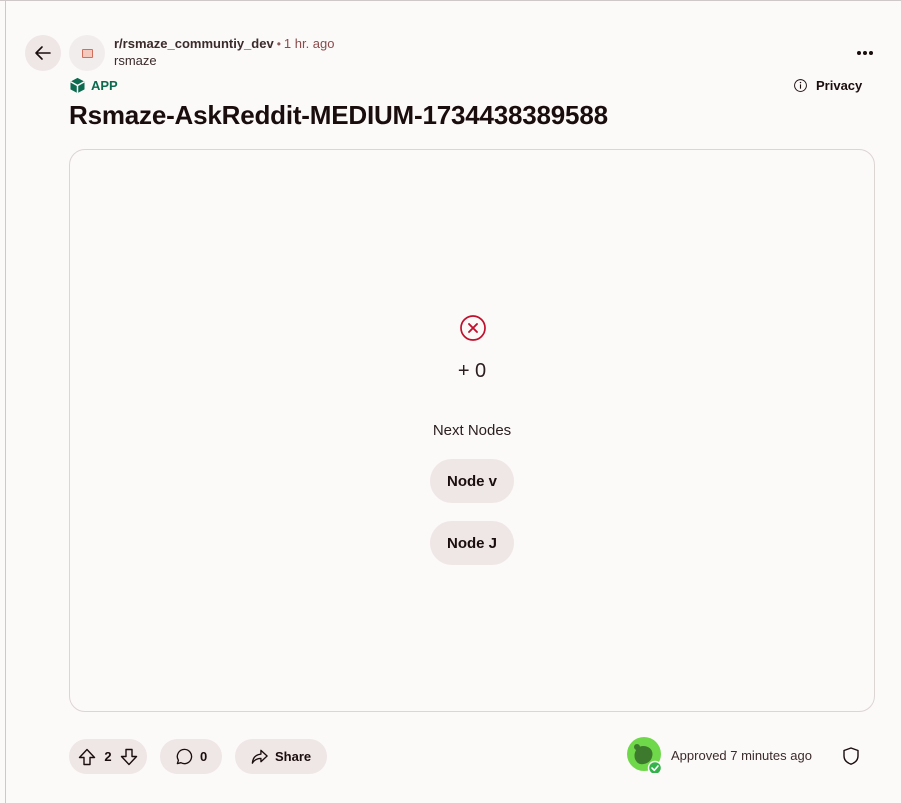 This screenshot has width=901, height=803. What do you see at coordinates (472, 481) in the screenshot?
I see `node-button: Node v` at bounding box center [472, 481].